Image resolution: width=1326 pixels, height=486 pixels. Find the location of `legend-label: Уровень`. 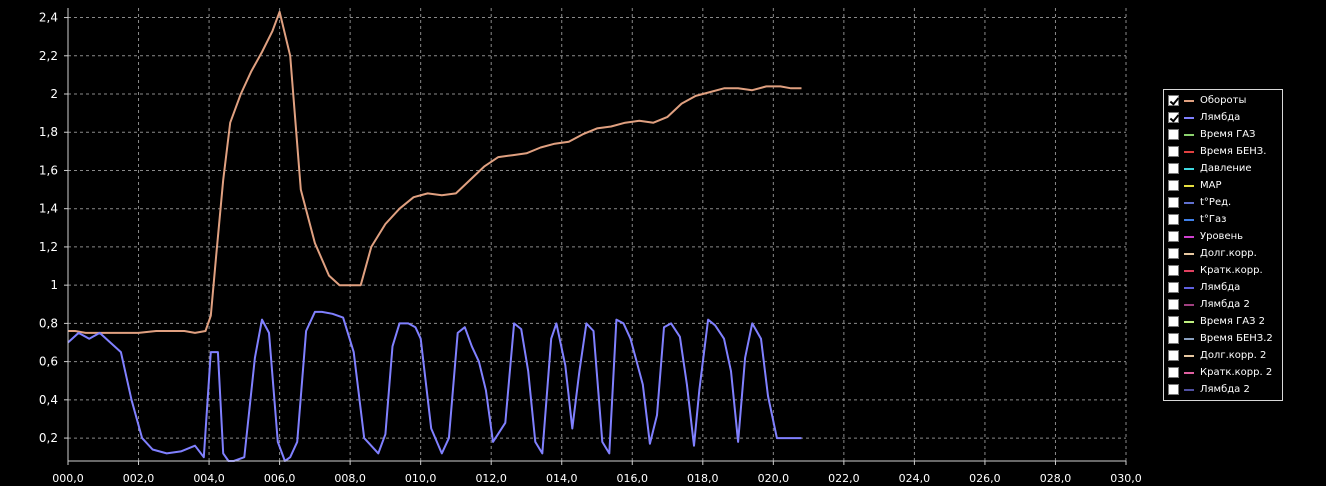

legend-label: Уровень is located at coordinates (1222, 236).